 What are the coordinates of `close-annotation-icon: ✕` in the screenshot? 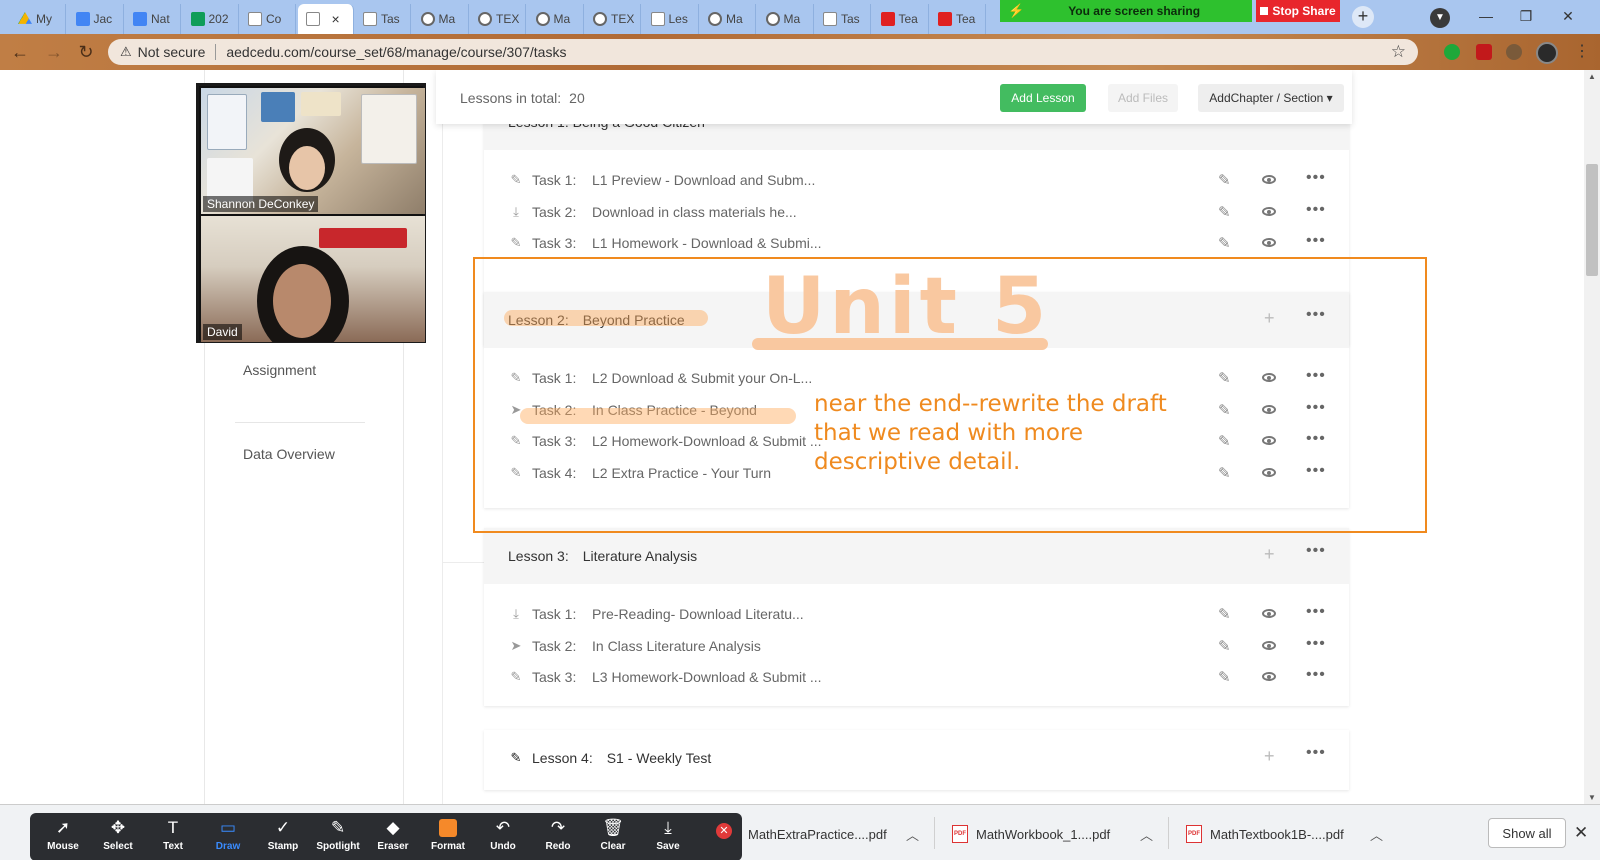 It's located at (724, 831).